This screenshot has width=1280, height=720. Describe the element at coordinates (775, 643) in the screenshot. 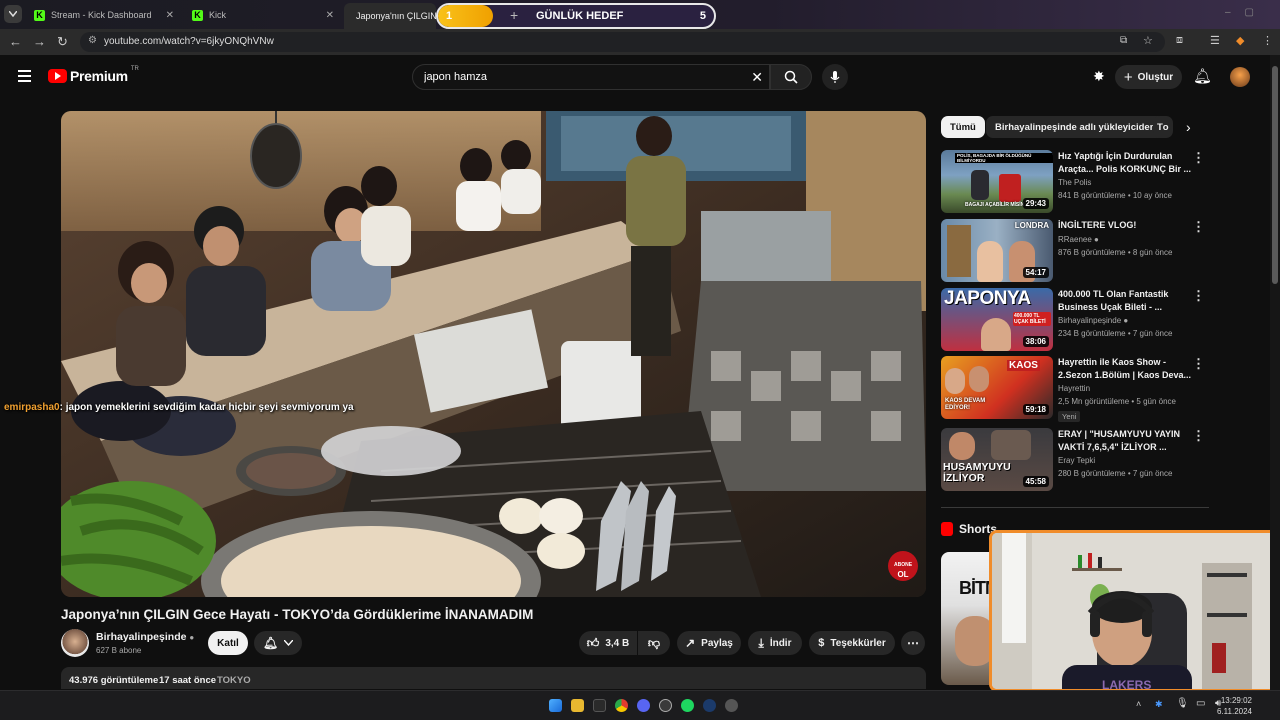

I see `download-button: ⤓ İndir` at that location.